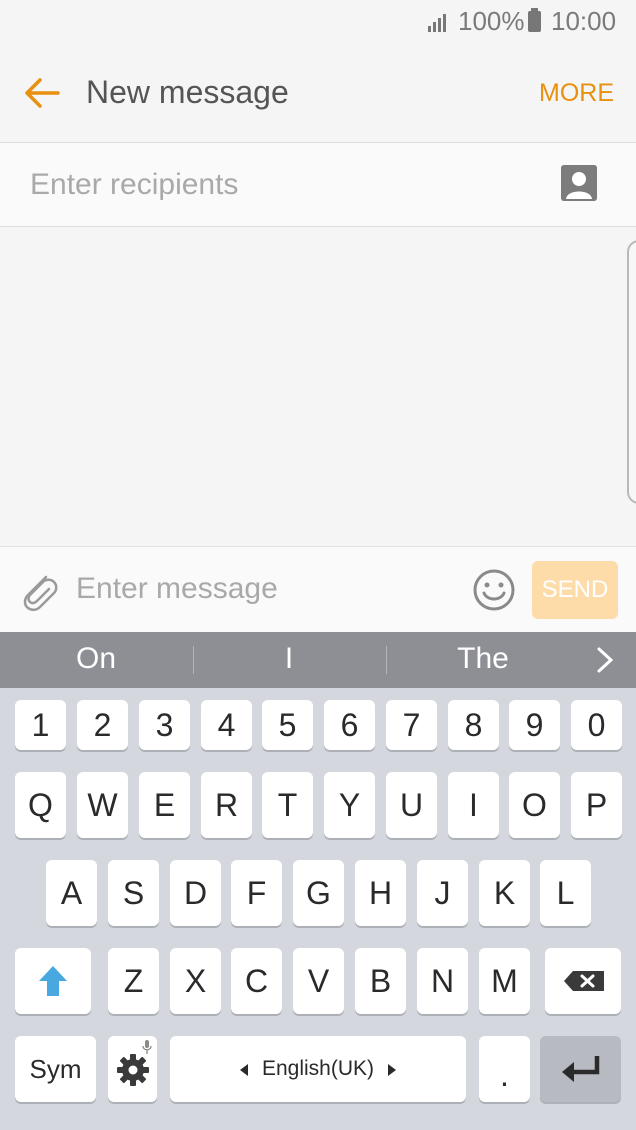  What do you see at coordinates (318, 22) in the screenshot?
I see `status-bar: 100% 10:00` at bounding box center [318, 22].